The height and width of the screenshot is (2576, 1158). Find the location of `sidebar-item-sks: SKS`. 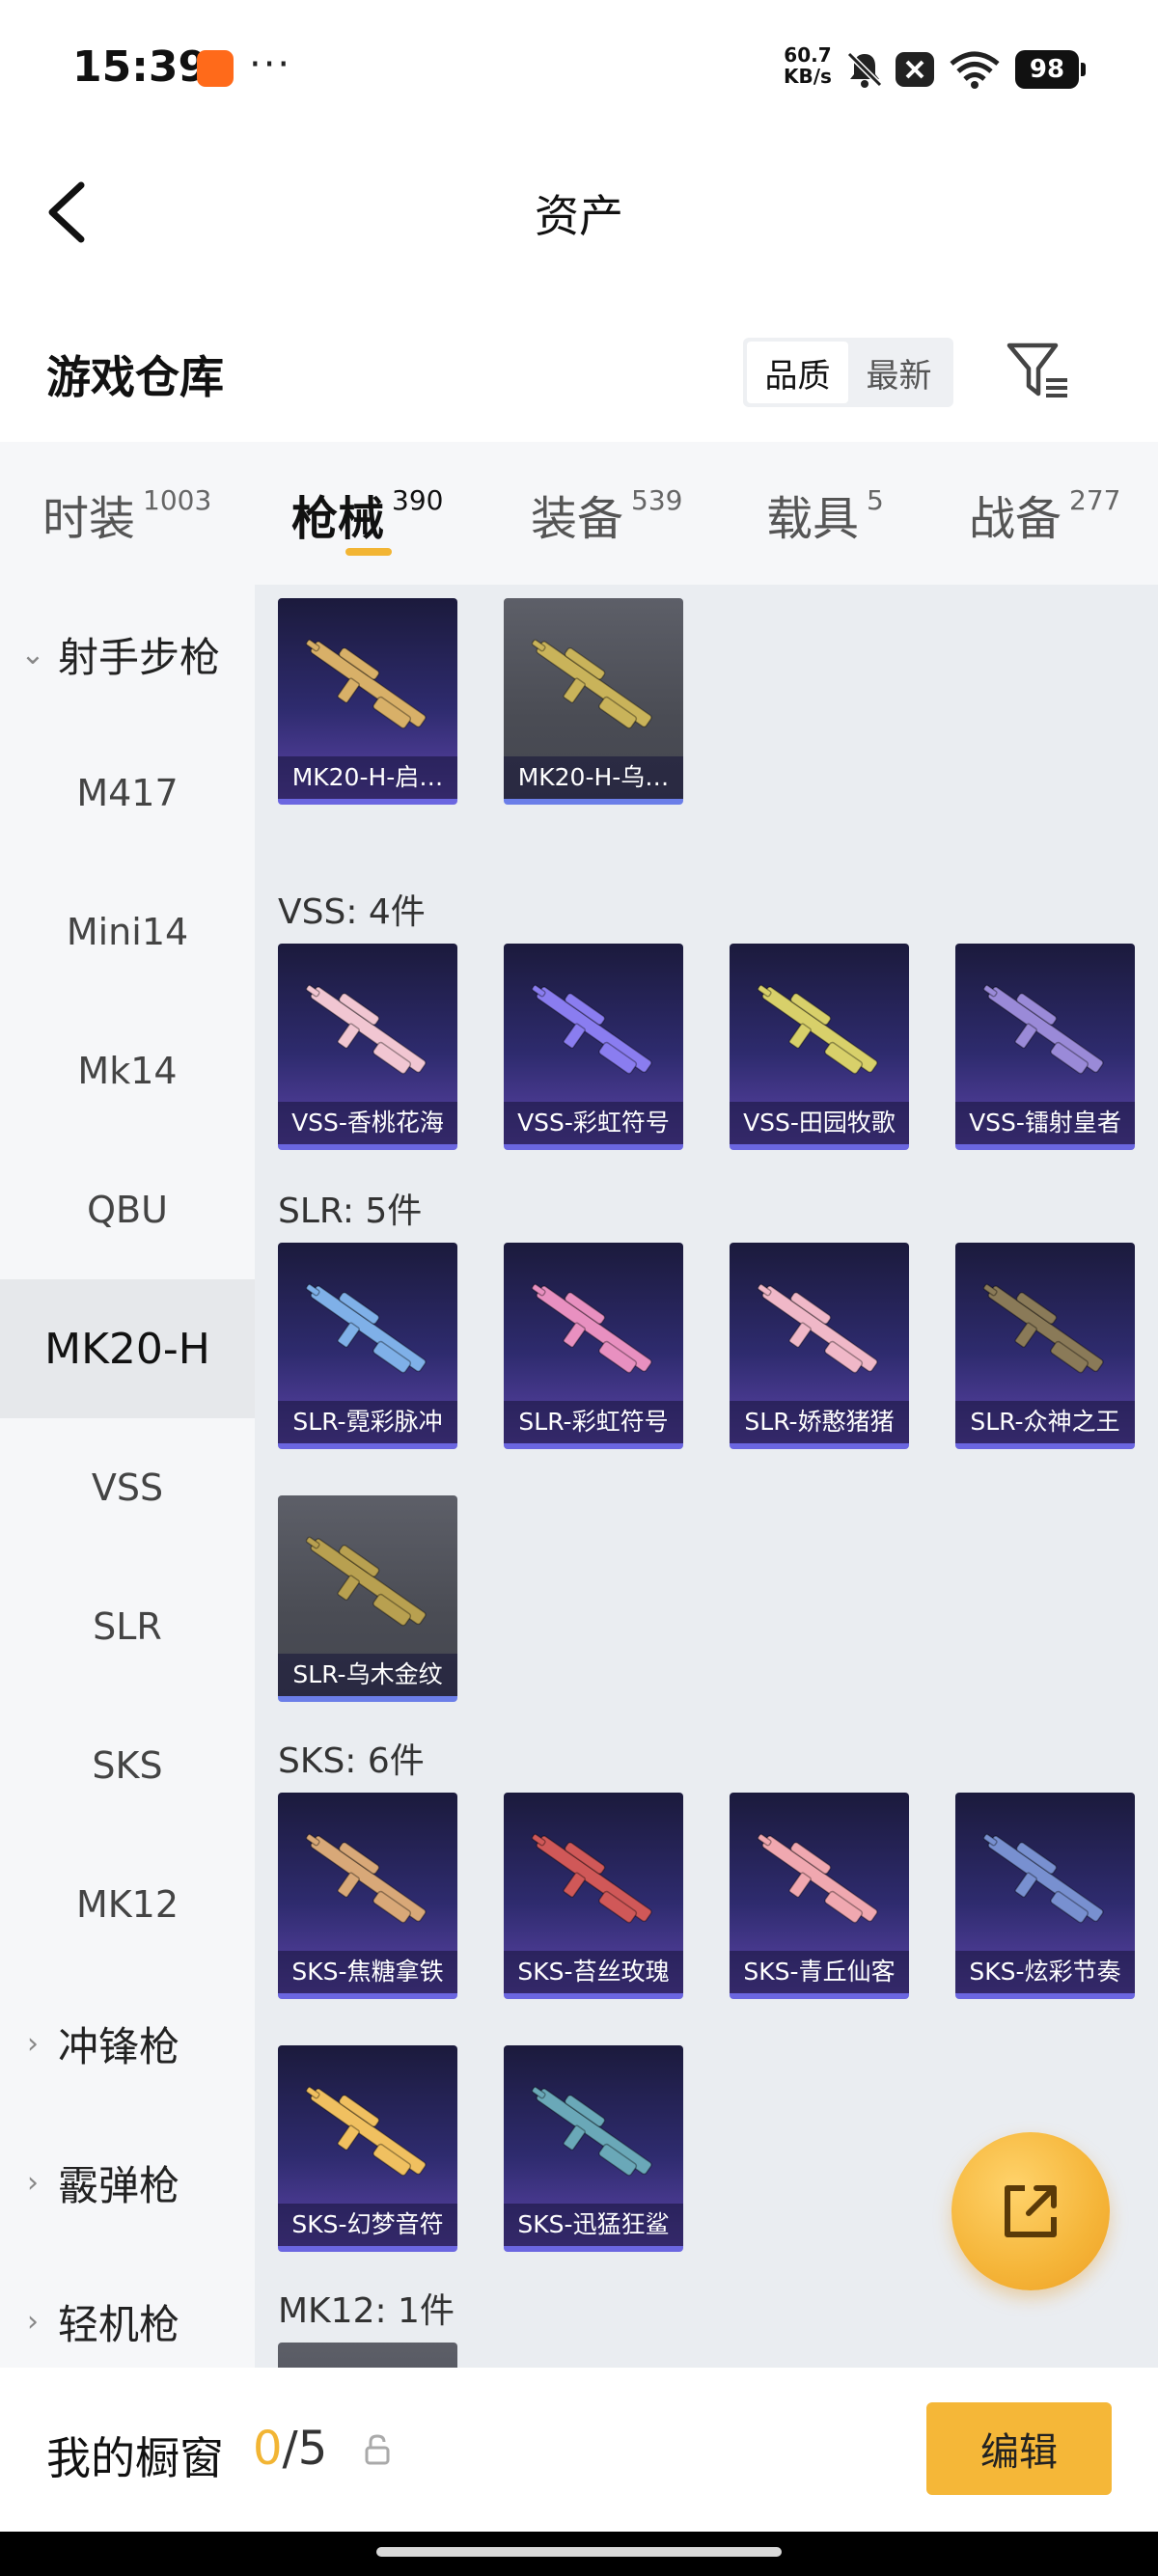

sidebar-item-sks: SKS is located at coordinates (127, 1766).